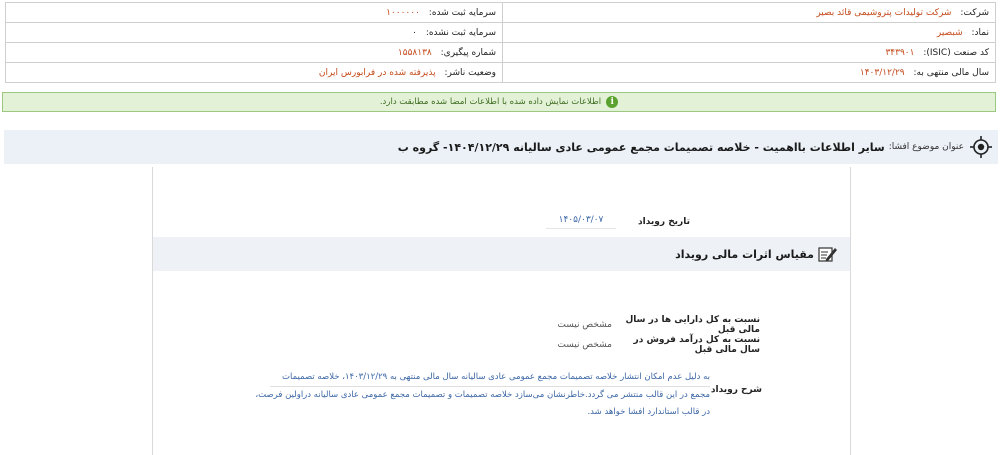 This screenshot has width=1000, height=455. I want to click on unregistered-capital-value: ۰, so click(414, 32).